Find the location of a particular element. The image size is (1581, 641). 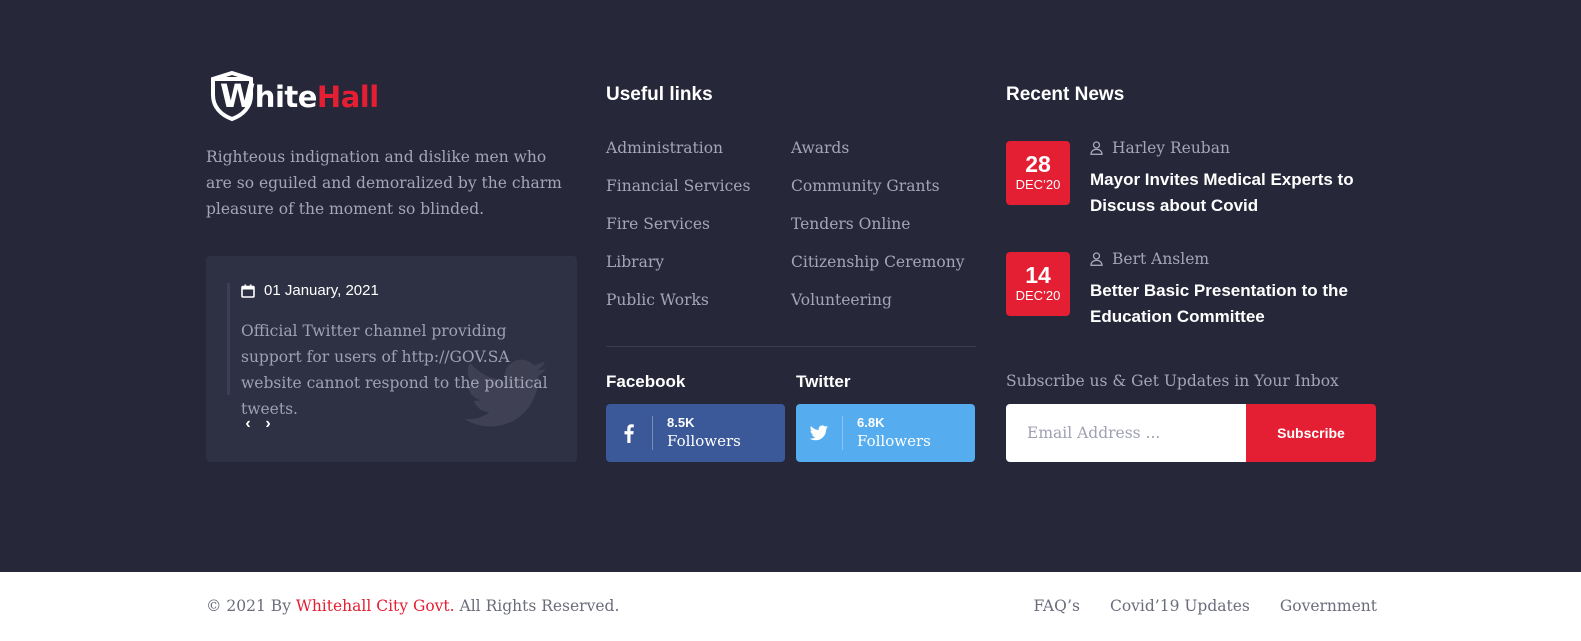

subscribe-label: Subscribe us & Get Updates in Your Inbox is located at coordinates (1172, 381).